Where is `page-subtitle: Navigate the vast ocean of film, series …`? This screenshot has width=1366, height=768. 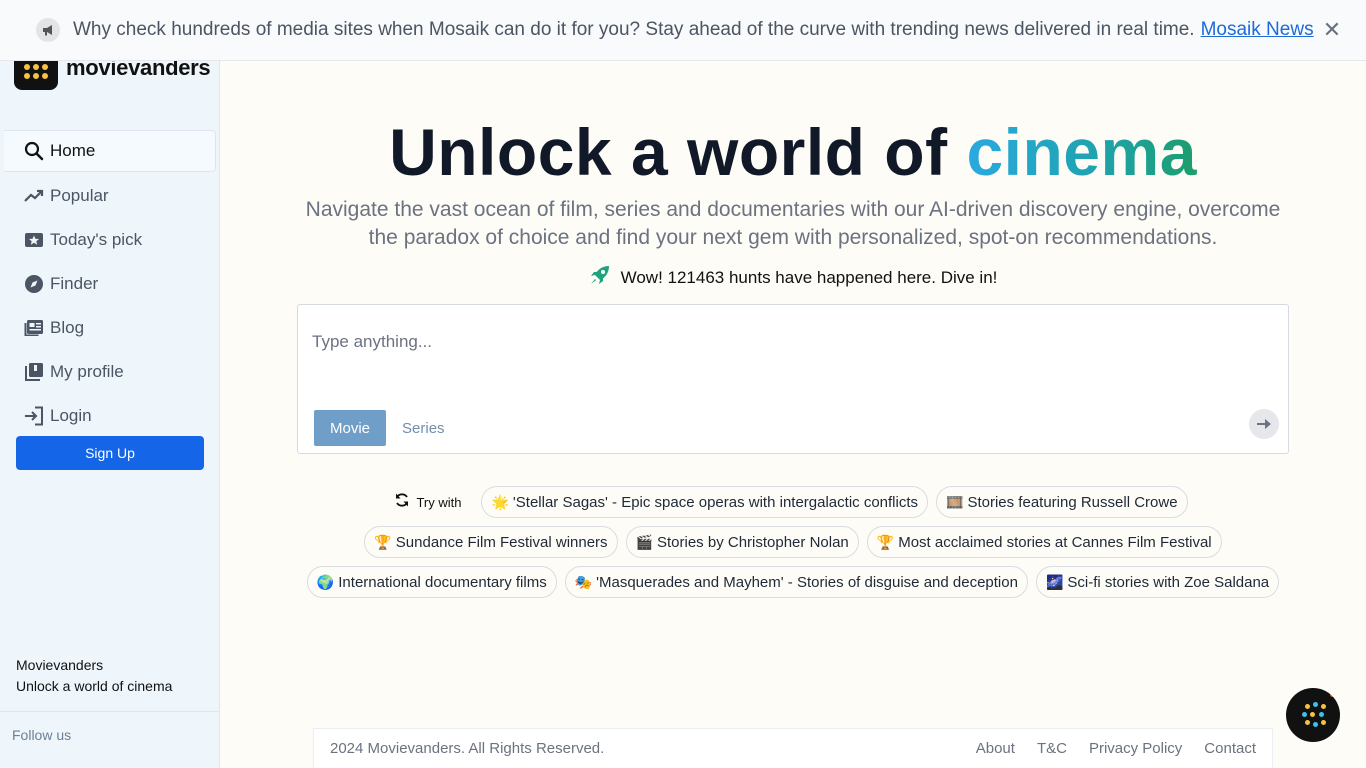 page-subtitle: Navigate the vast ocean of film, series … is located at coordinates (793, 223).